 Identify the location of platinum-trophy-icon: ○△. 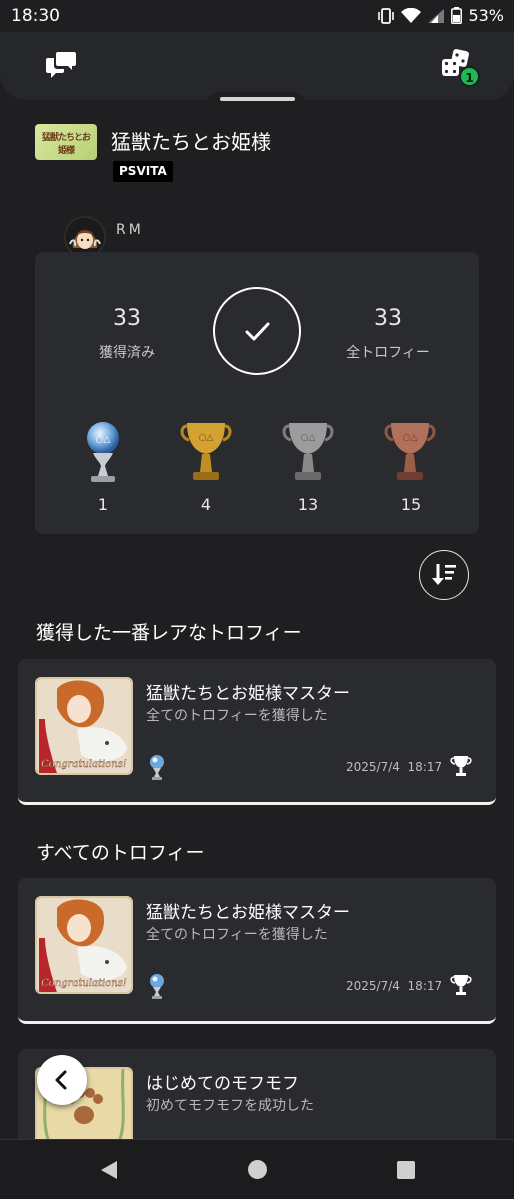
(103, 452).